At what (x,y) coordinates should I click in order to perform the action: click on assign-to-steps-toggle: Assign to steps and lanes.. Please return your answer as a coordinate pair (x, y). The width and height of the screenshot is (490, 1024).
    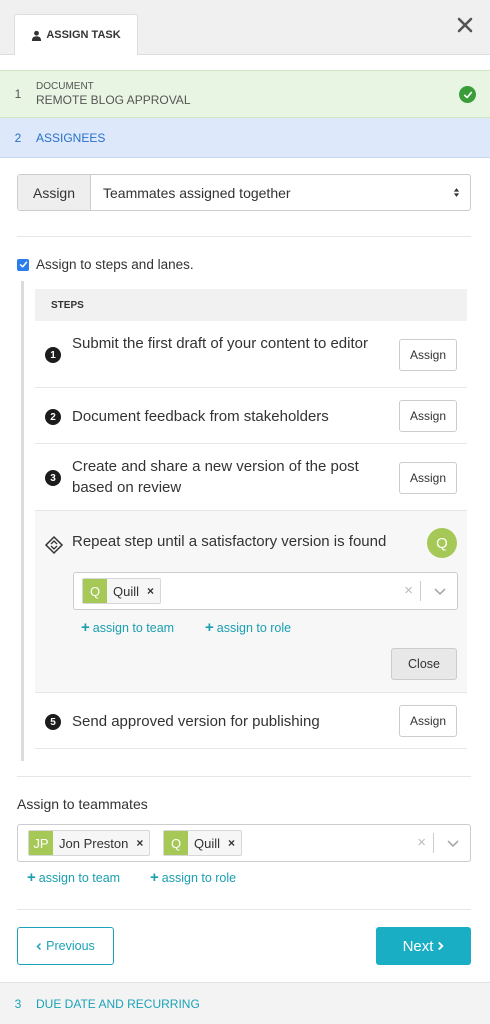
    Looking at the image, I should click on (105, 264).